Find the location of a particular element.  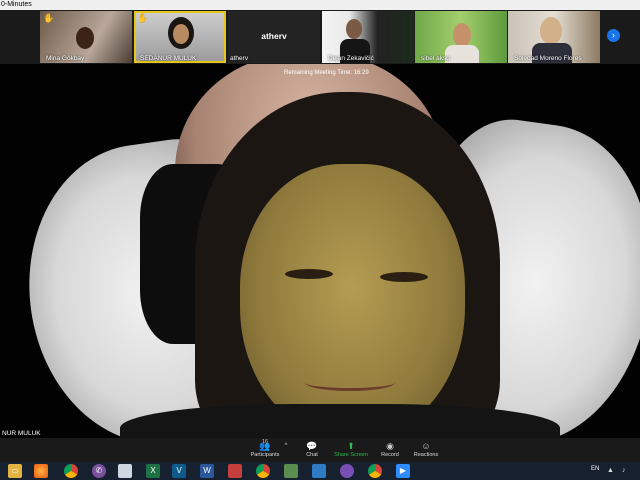

gallery-tile: Soledad Moreno Flores is located at coordinates (554, 37).